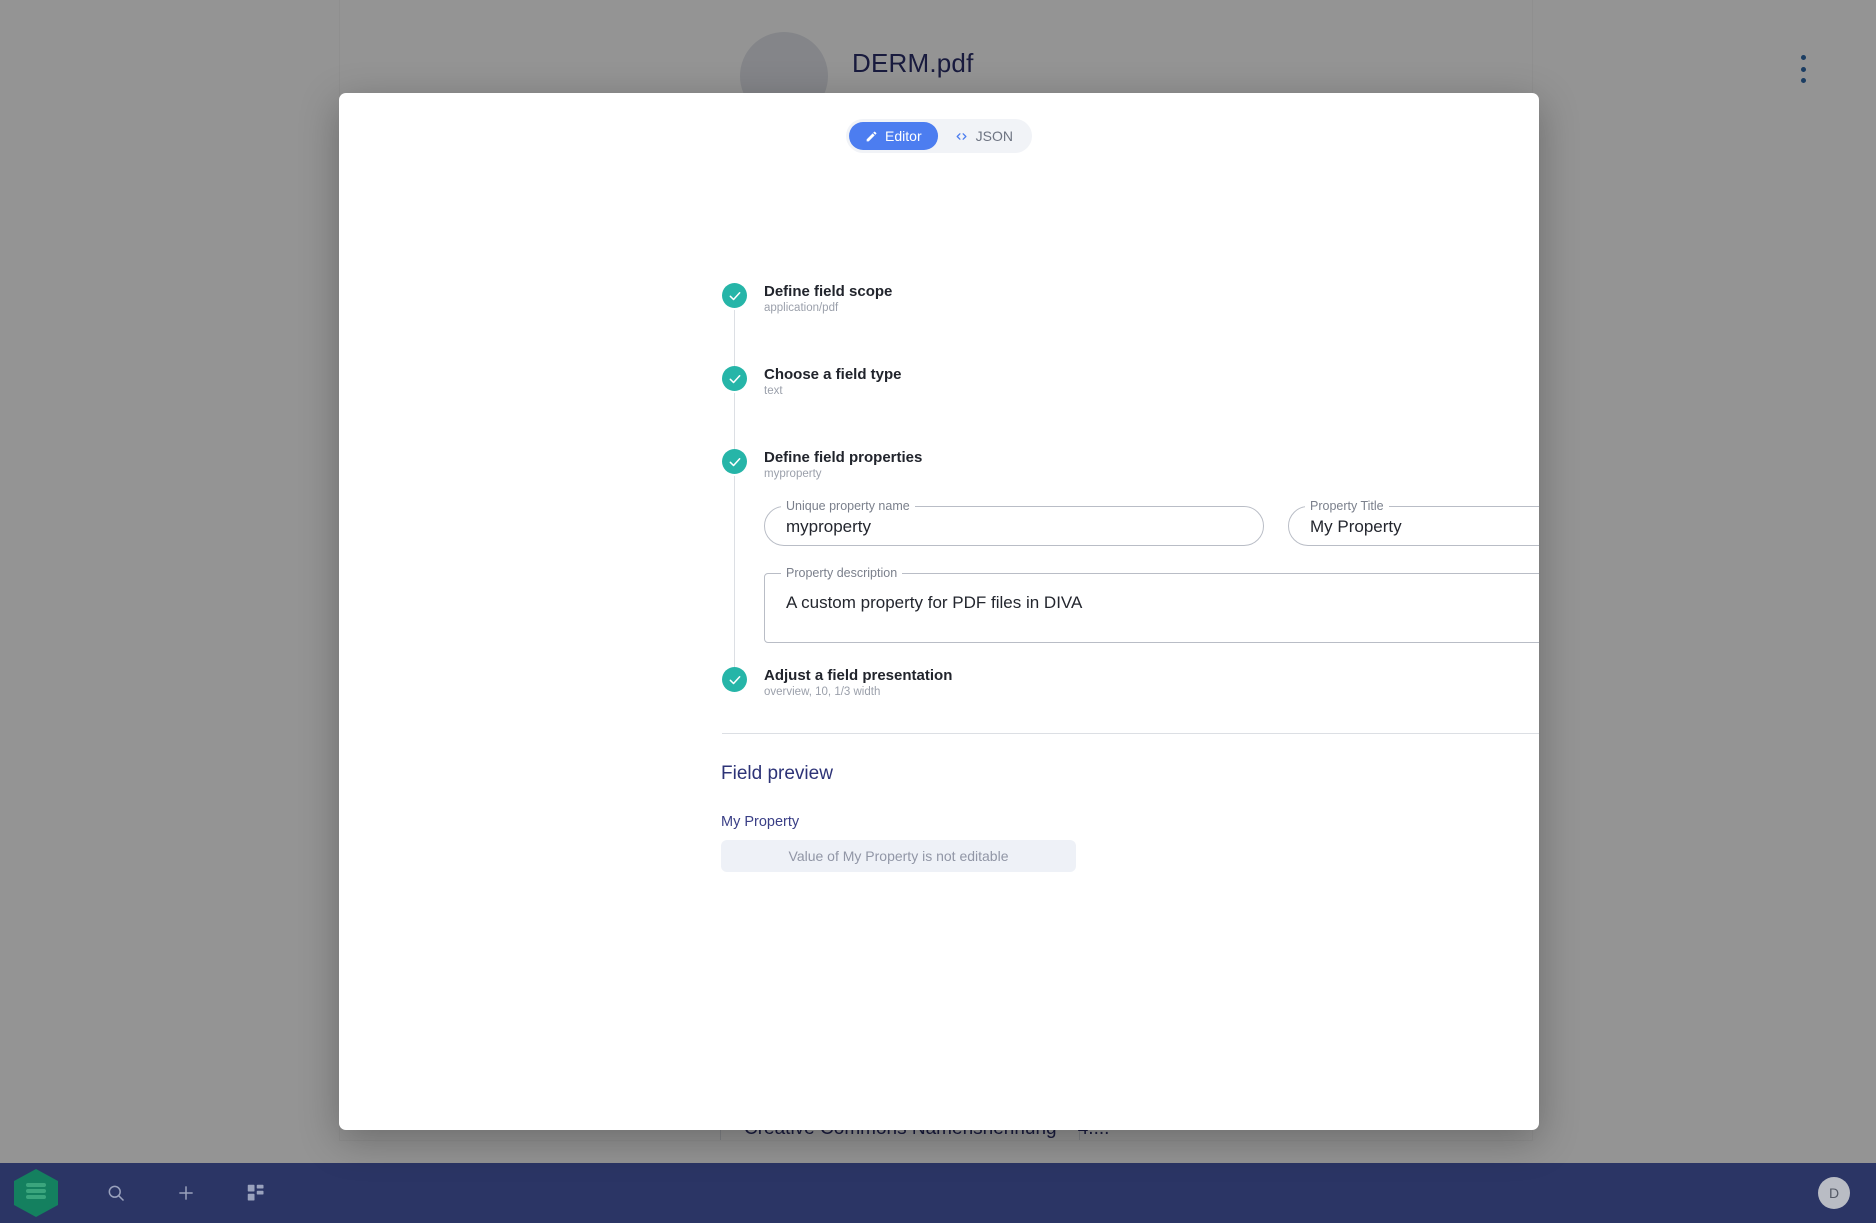  I want to click on bottom-app-bar: D, so click(938, 1193).